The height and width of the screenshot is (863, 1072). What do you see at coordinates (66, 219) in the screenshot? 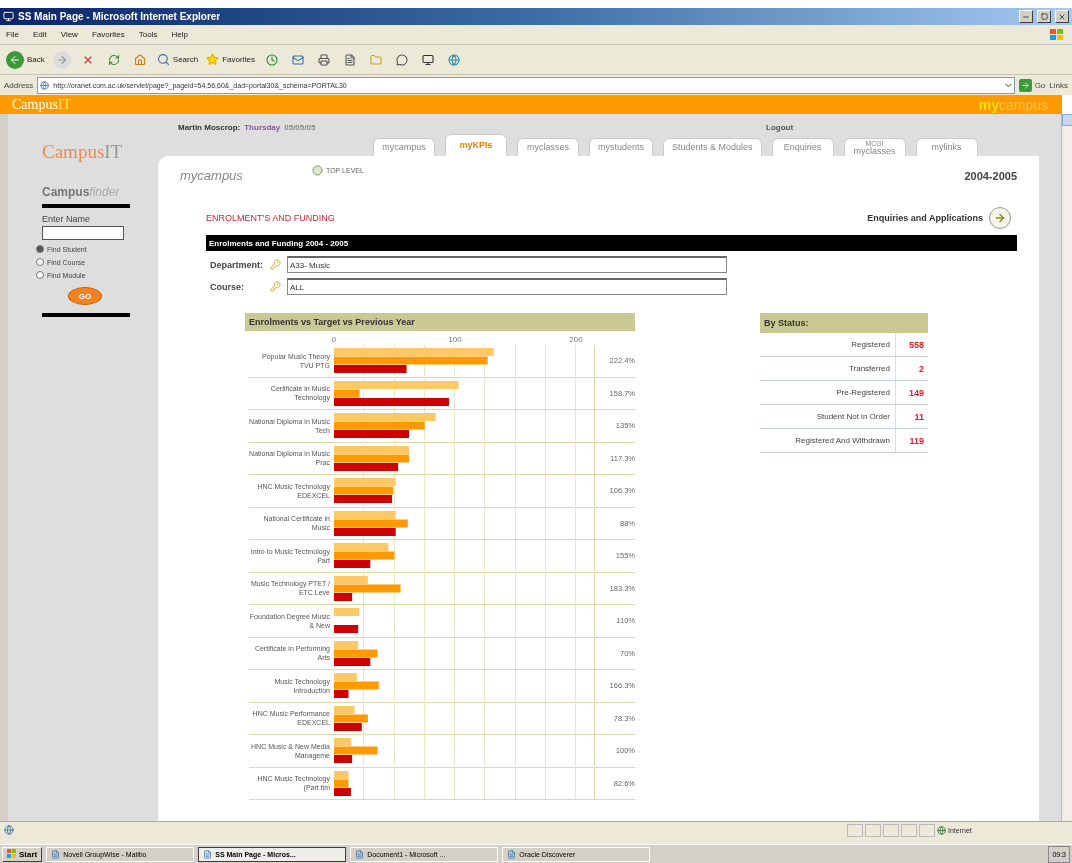
I see `field-label: Enter Name` at bounding box center [66, 219].